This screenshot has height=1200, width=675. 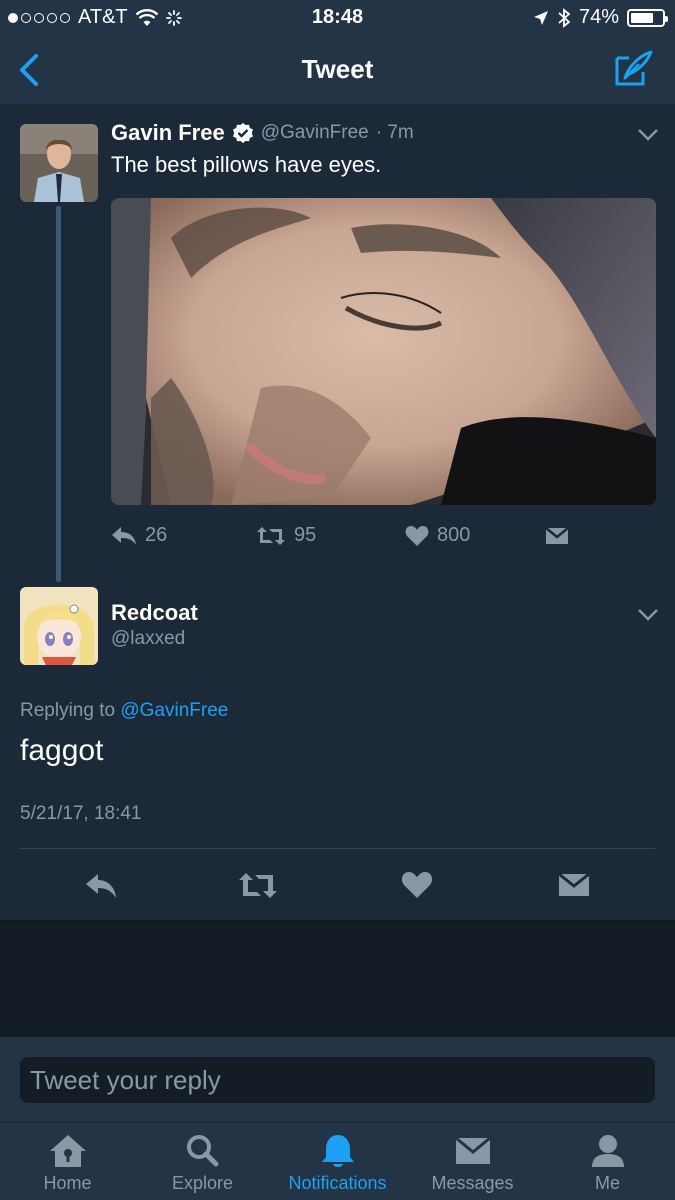 I want to click on tab-notifications-label: Notifications, so click(x=337, y=1183).